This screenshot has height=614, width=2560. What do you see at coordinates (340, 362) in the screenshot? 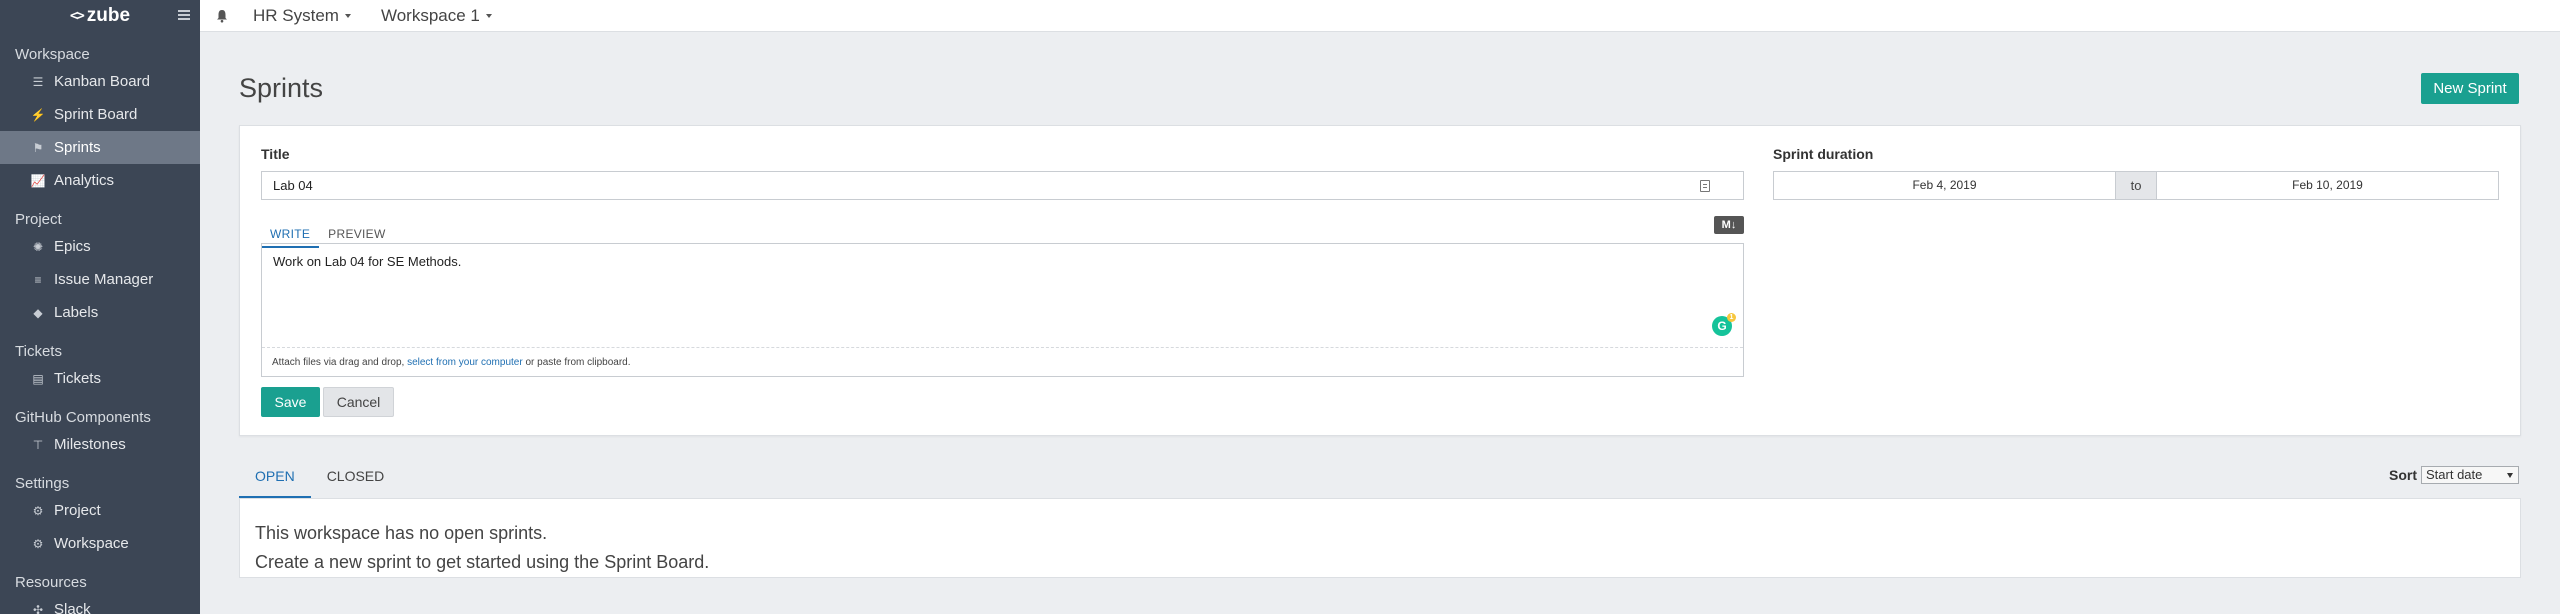
I see `attach-prefix: Attach files via drag and drop,` at bounding box center [340, 362].